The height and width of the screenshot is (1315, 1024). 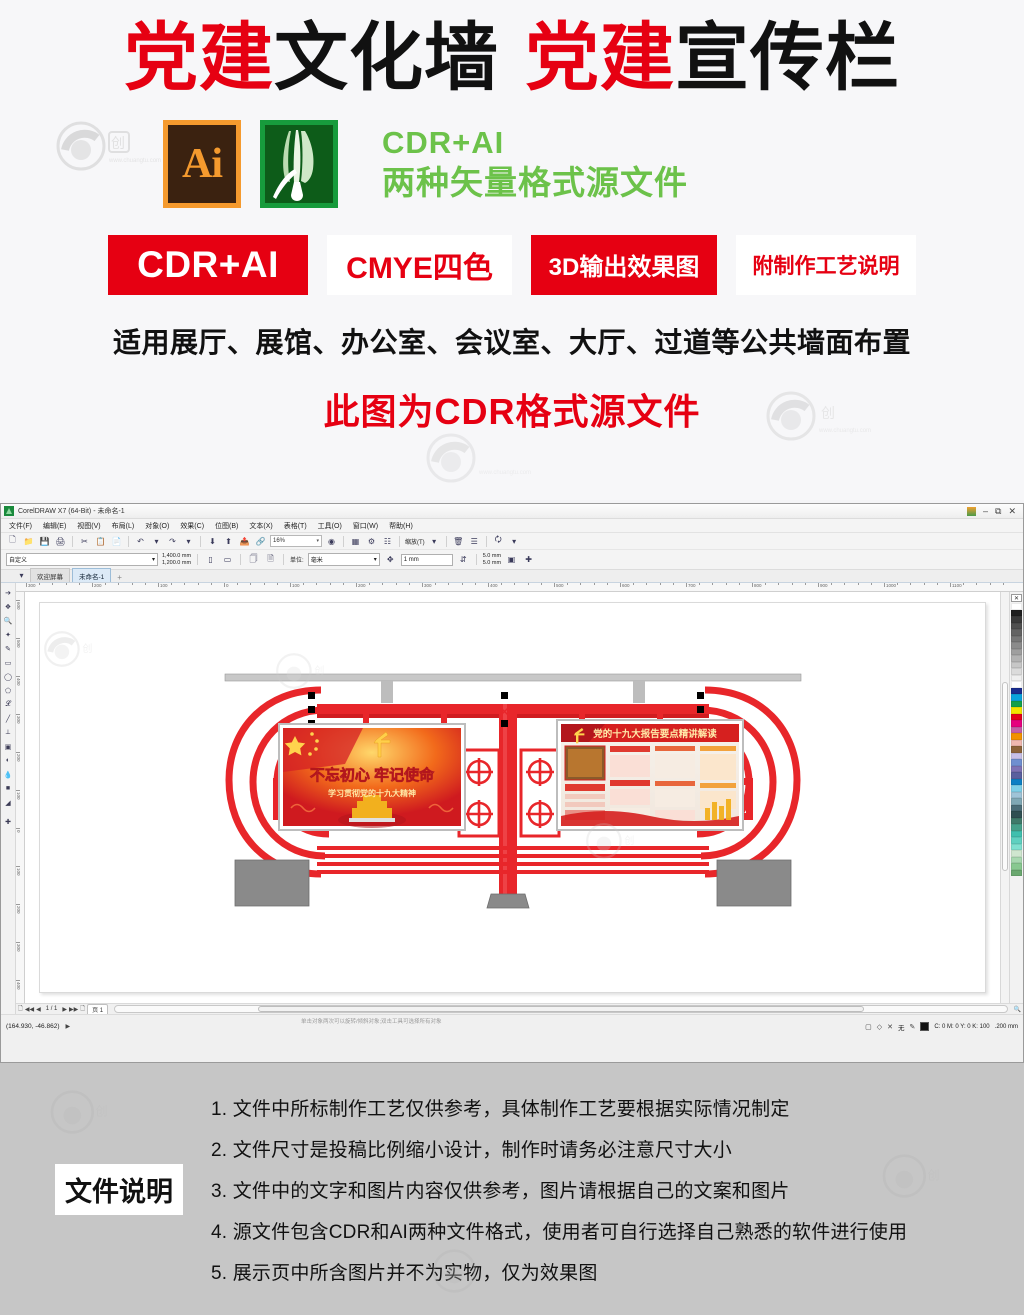 I want to click on bulletin-board-artwork: 不忘初心 牢记使命 学习贯彻党的十九大精神 党的十九大报告要点精讲解读, so click(x=513, y=798).